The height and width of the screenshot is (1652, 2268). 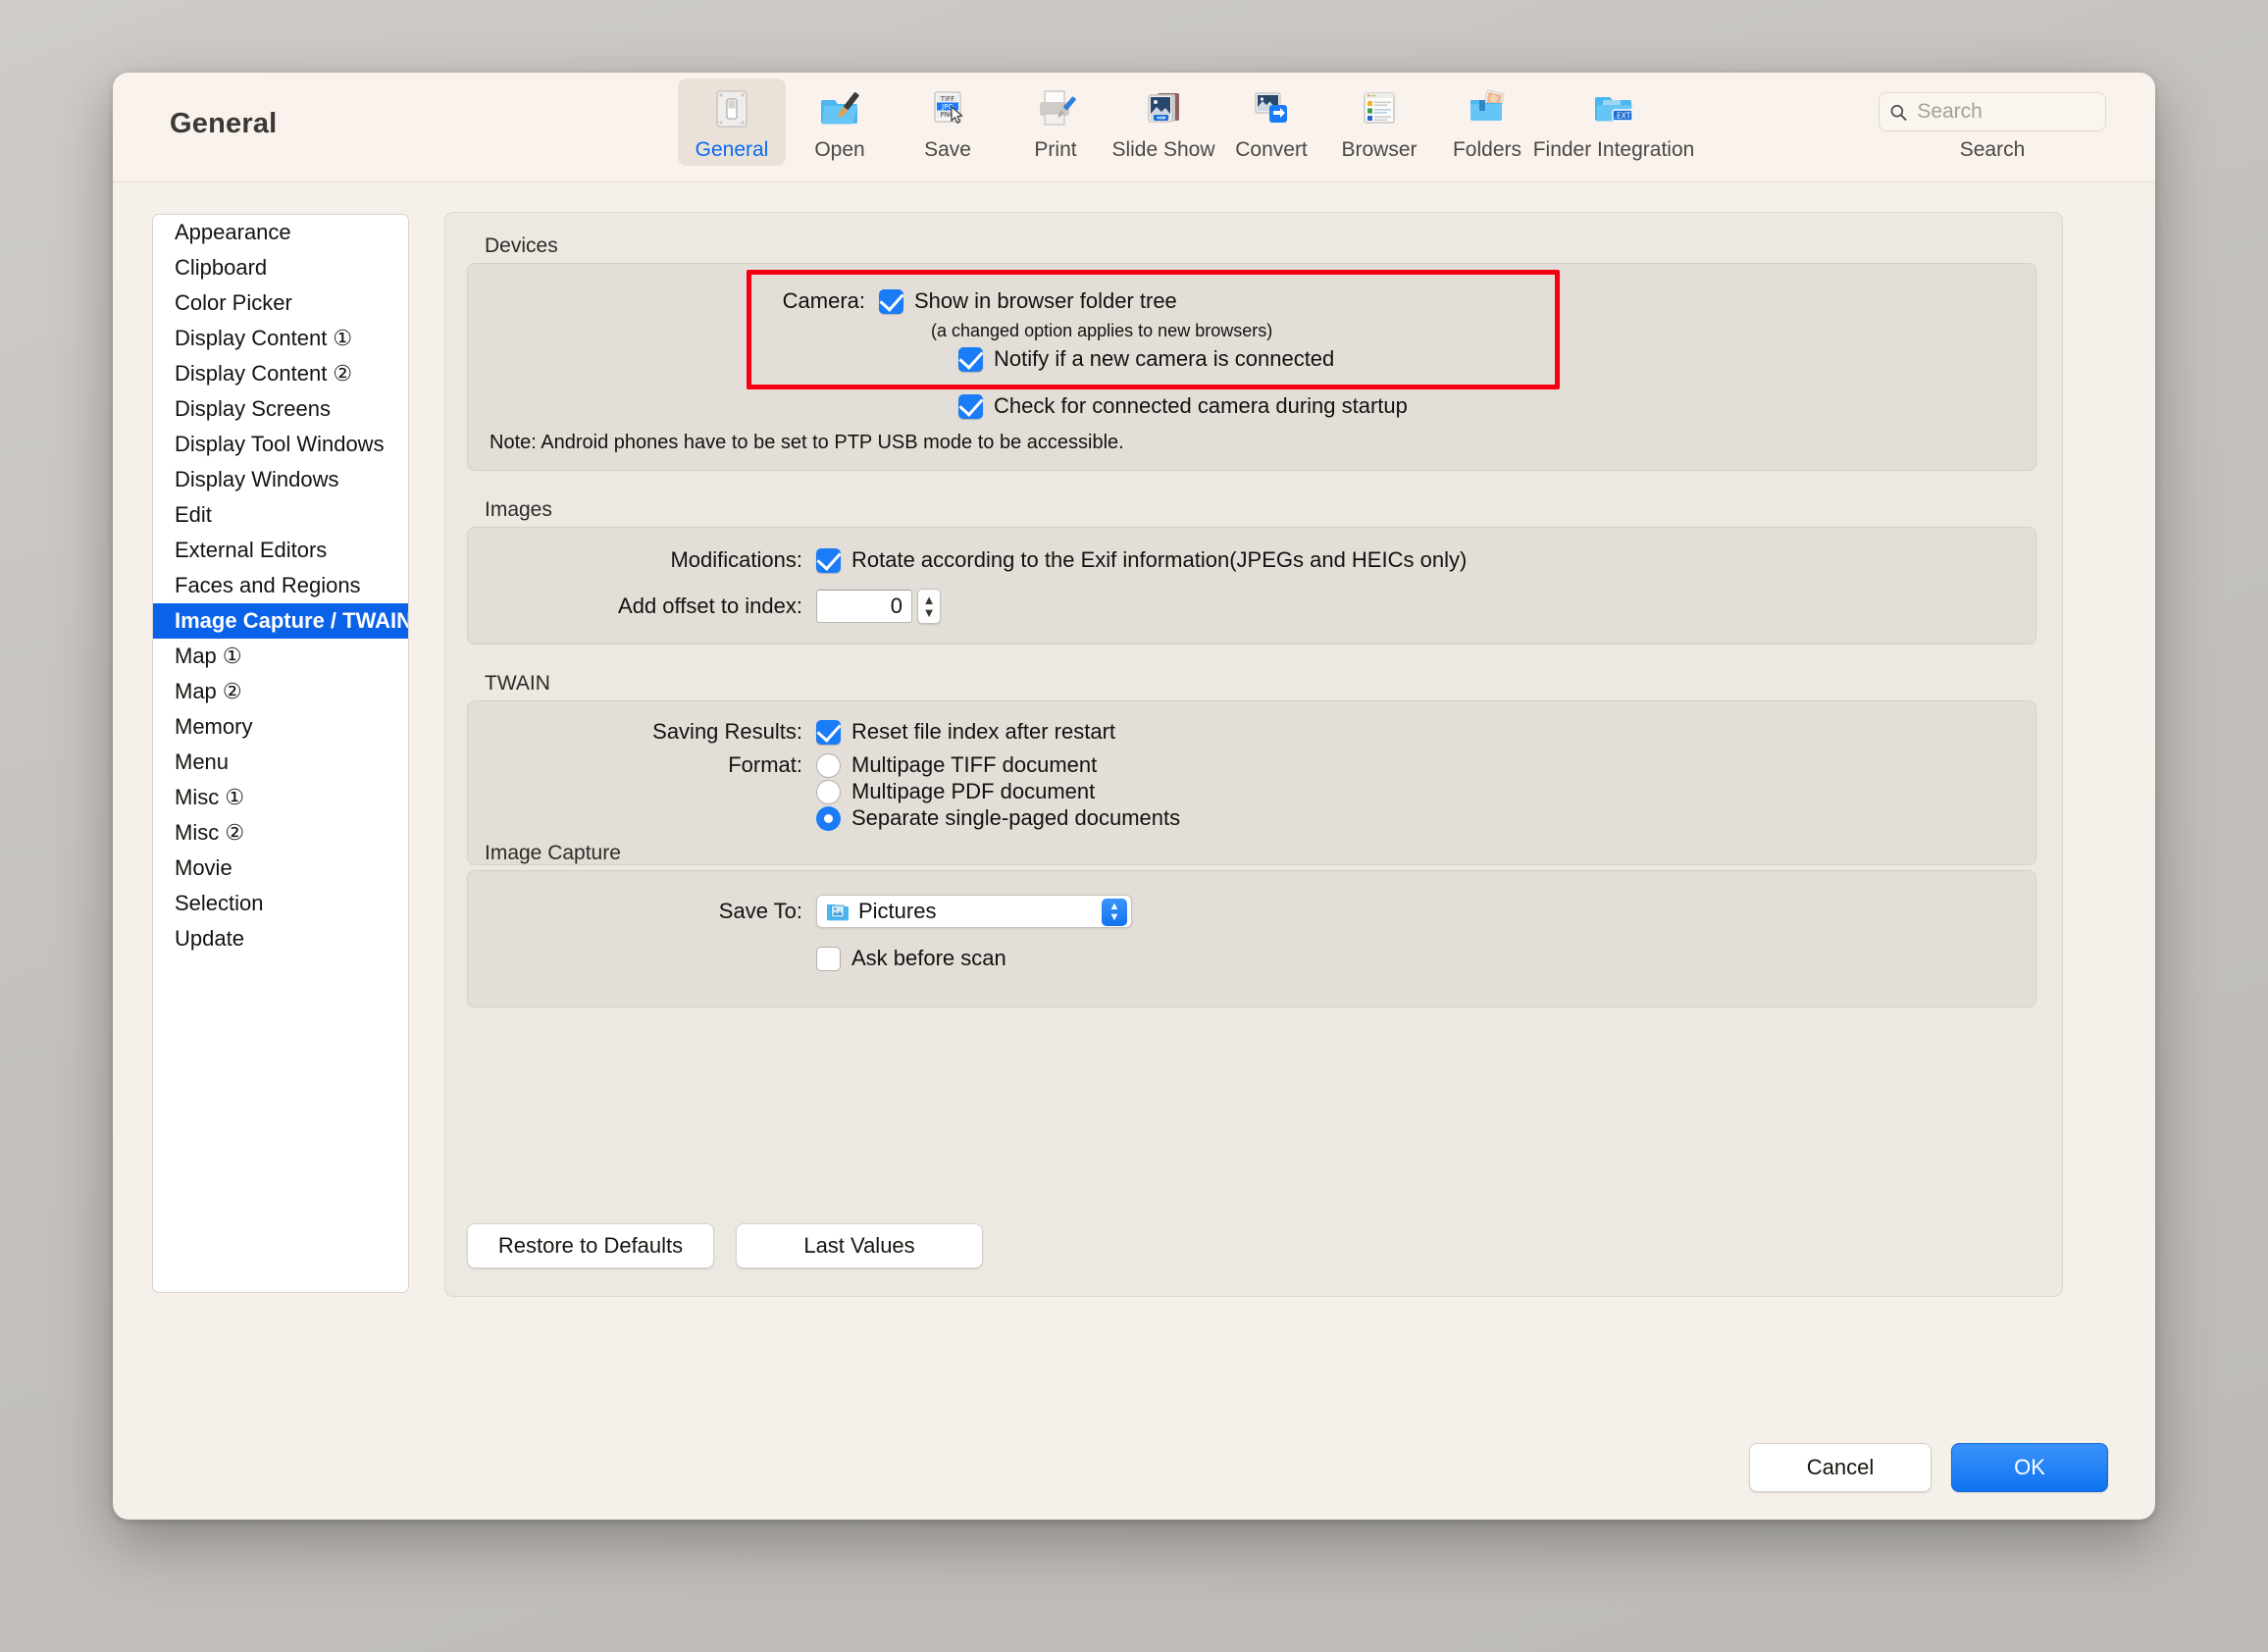 What do you see at coordinates (1055, 108) in the screenshot?
I see `printer-icon` at bounding box center [1055, 108].